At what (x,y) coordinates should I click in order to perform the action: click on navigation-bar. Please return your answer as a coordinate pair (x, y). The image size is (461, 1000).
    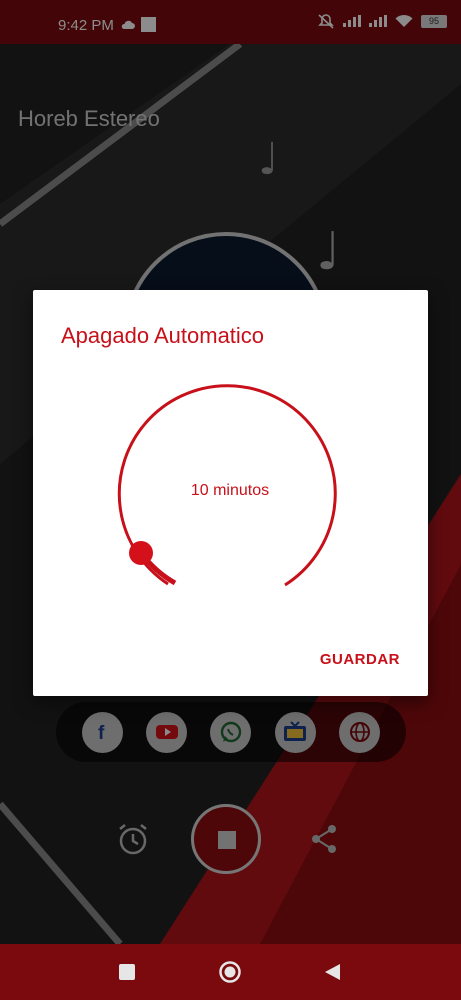
    Looking at the image, I should click on (230, 972).